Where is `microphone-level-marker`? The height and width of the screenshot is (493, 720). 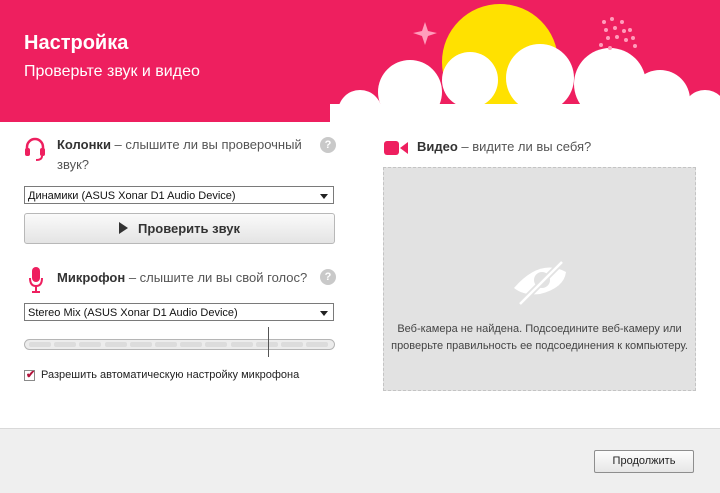 microphone-level-marker is located at coordinates (268, 342).